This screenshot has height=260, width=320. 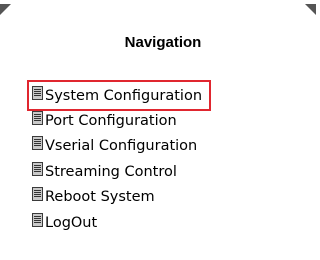 What do you see at coordinates (163, 42) in the screenshot?
I see `navigation-title: Navigation` at bounding box center [163, 42].